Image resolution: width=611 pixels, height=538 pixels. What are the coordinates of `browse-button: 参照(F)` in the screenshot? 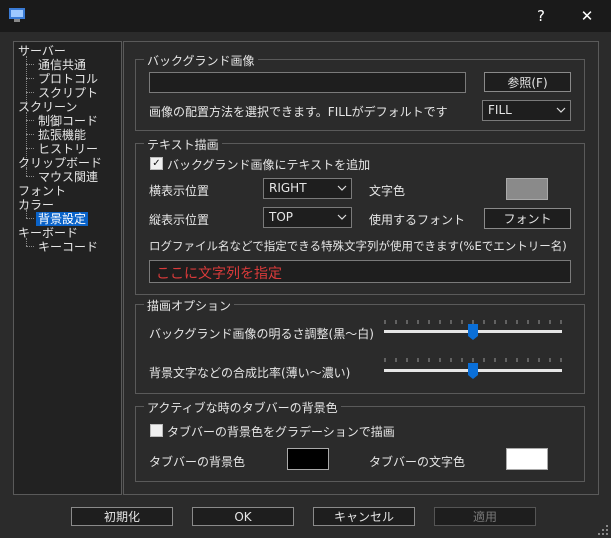 It's located at (527, 82).